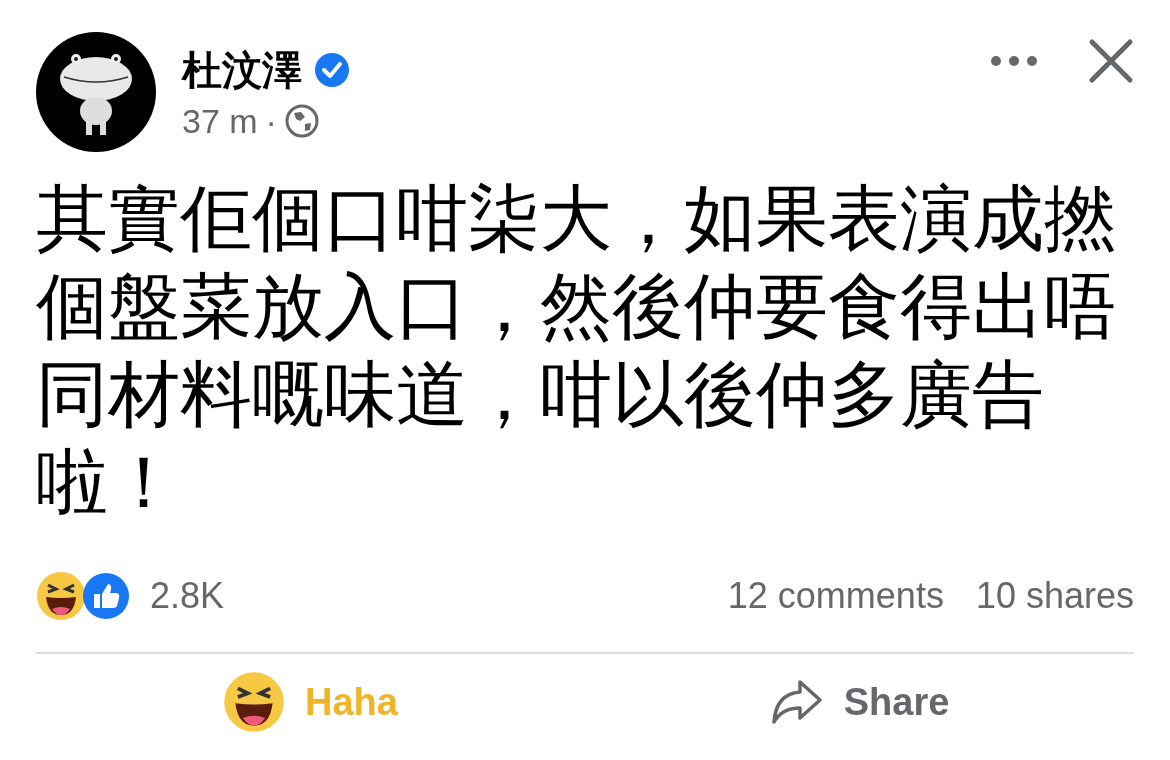 The height and width of the screenshot is (760, 1170). I want to click on post-time: 37 m, so click(220, 121).